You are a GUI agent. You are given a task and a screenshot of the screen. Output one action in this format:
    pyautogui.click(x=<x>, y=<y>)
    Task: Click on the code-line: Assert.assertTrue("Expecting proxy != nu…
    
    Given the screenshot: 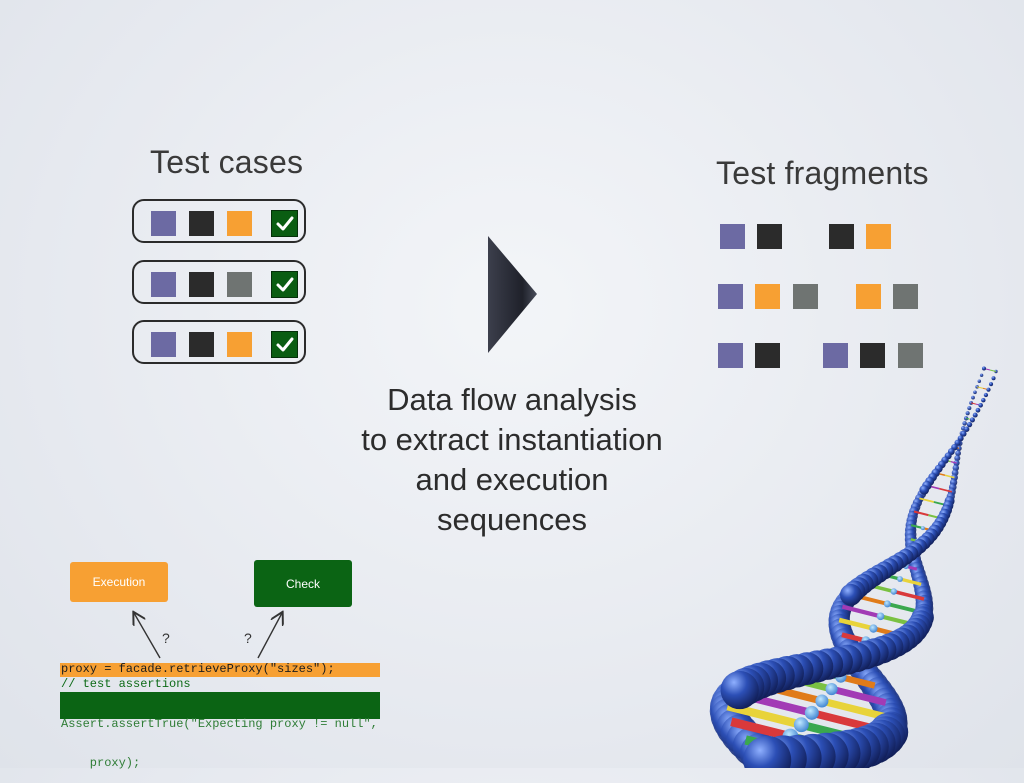 What is the action you would take?
    pyautogui.click(x=220, y=724)
    